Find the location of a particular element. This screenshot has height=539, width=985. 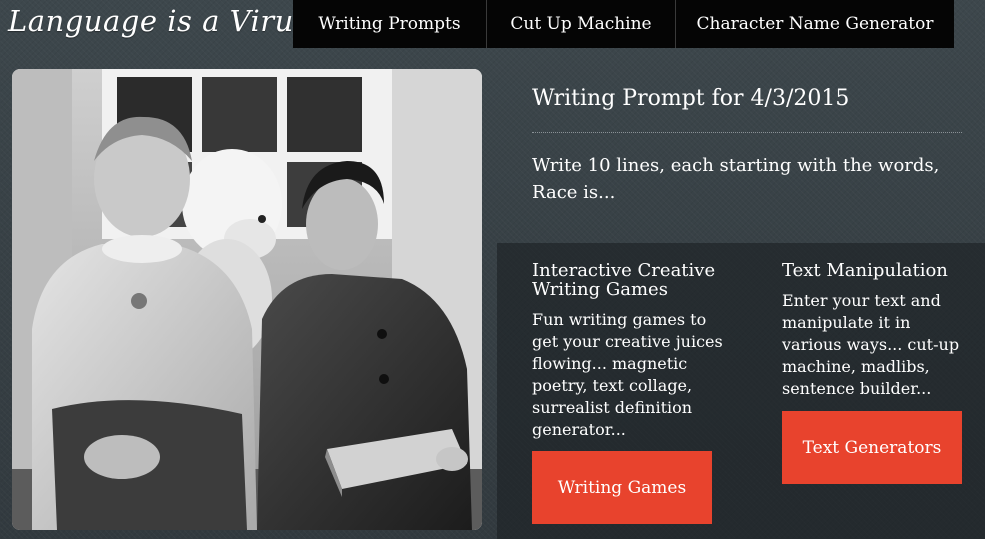

site-logo: Language is a Virus is located at coordinates (158, 21).